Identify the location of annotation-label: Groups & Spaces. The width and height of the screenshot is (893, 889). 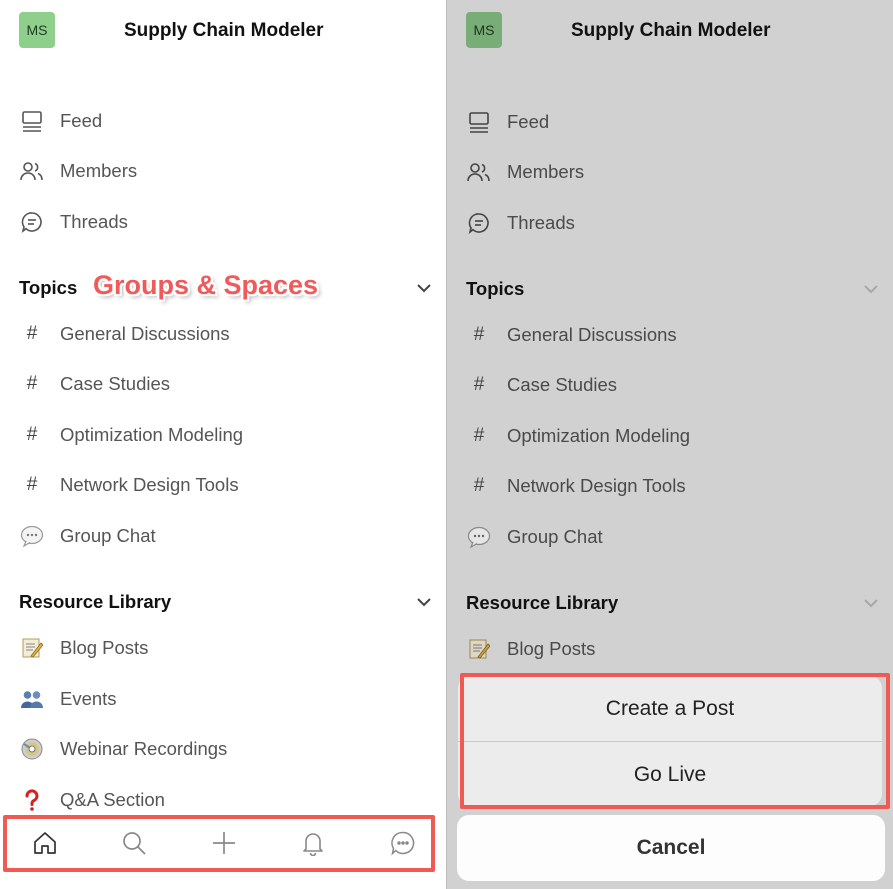
(206, 285).